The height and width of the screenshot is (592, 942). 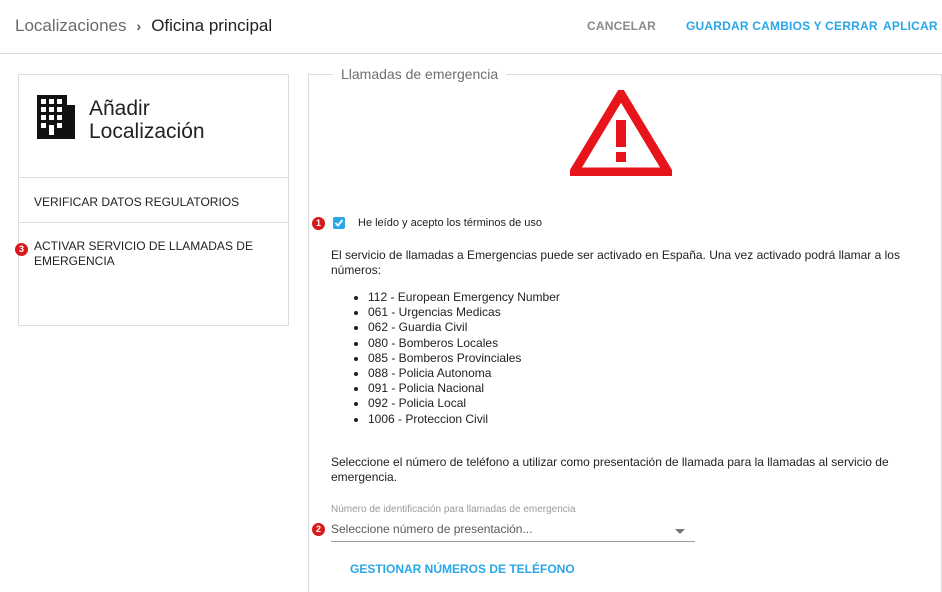 I want to click on annotation-badge-2: 2, so click(x=318, y=529).